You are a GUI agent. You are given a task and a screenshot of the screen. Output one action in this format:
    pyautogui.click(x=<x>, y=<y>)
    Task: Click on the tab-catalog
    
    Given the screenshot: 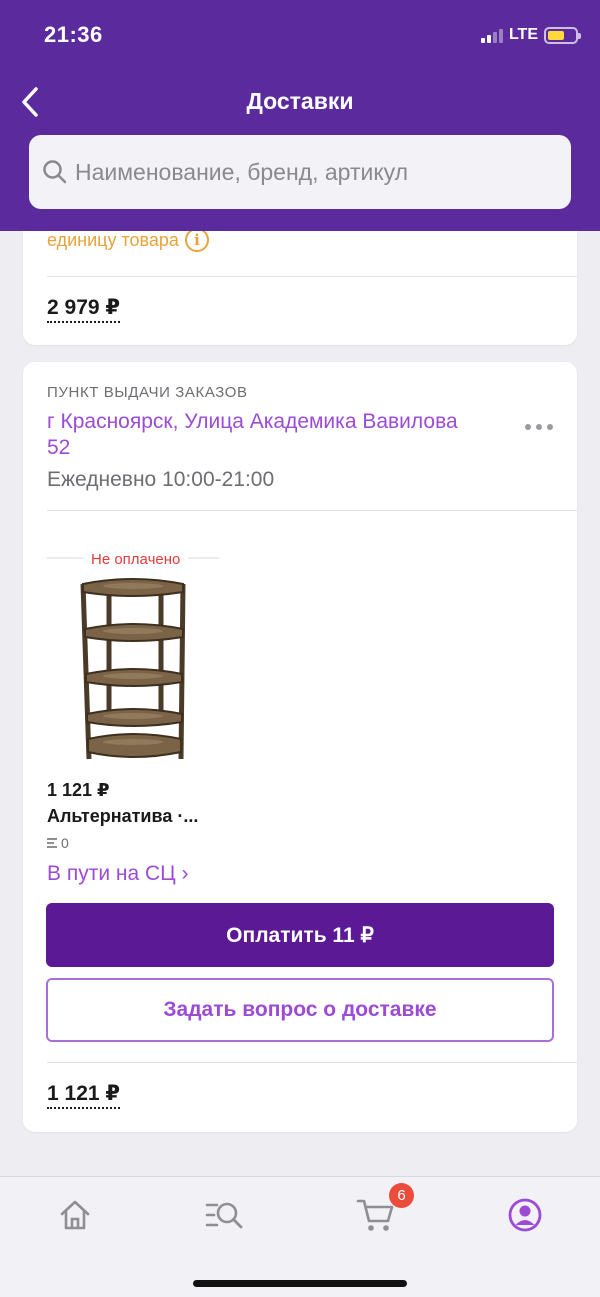 What is the action you would take?
    pyautogui.click(x=225, y=1215)
    